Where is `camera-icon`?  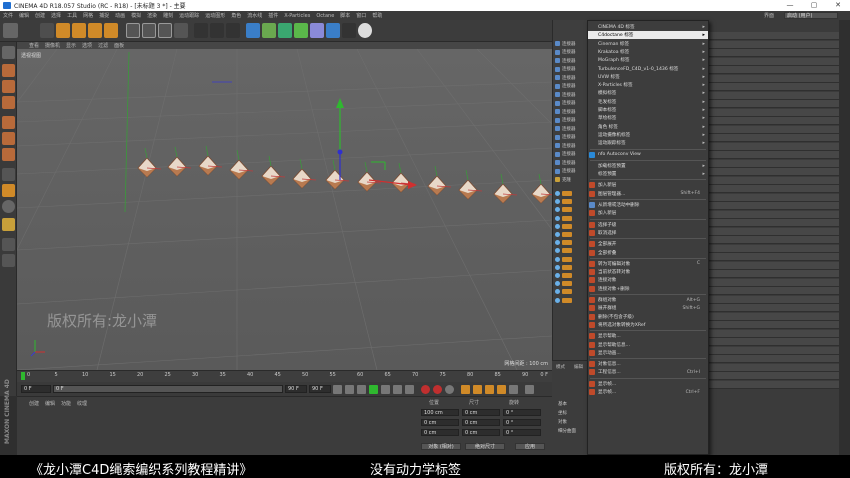
camera-icon is located at coordinates (349, 30).